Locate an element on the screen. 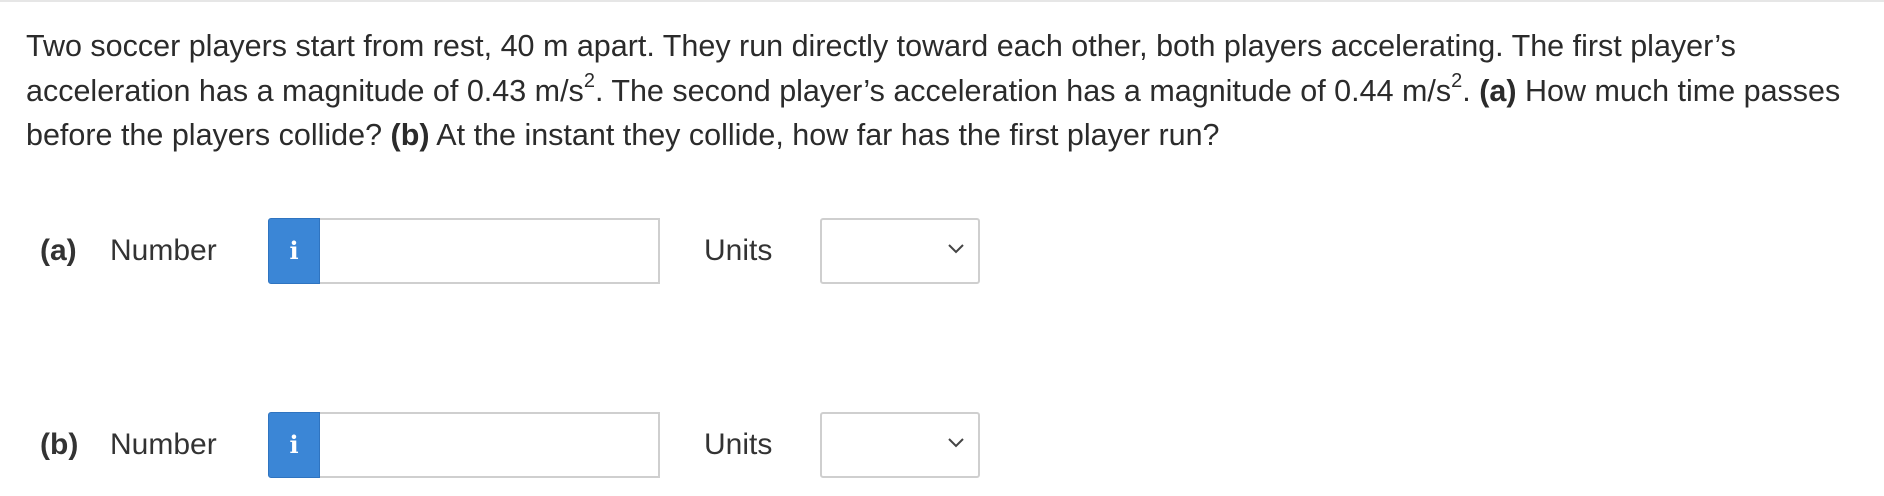  part-label: (a) is located at coordinates (58, 250).